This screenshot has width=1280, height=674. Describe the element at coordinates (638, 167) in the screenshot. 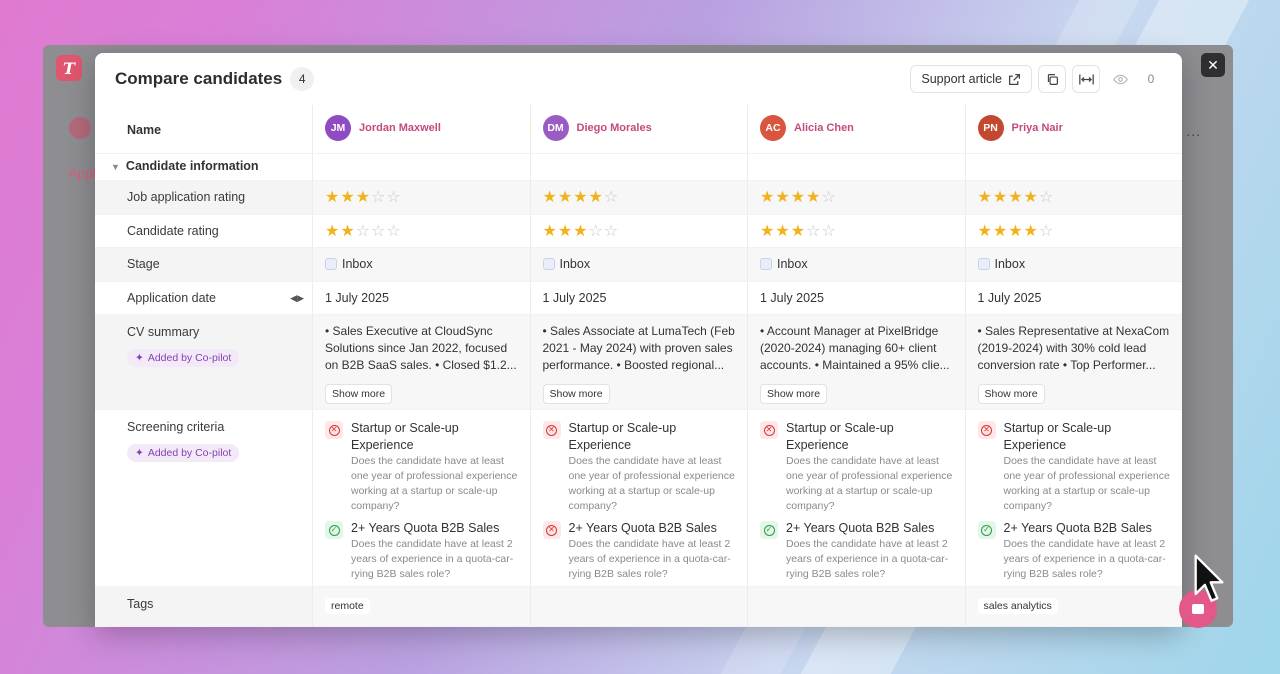

I see `section-row: ▼ Candidate information` at that location.